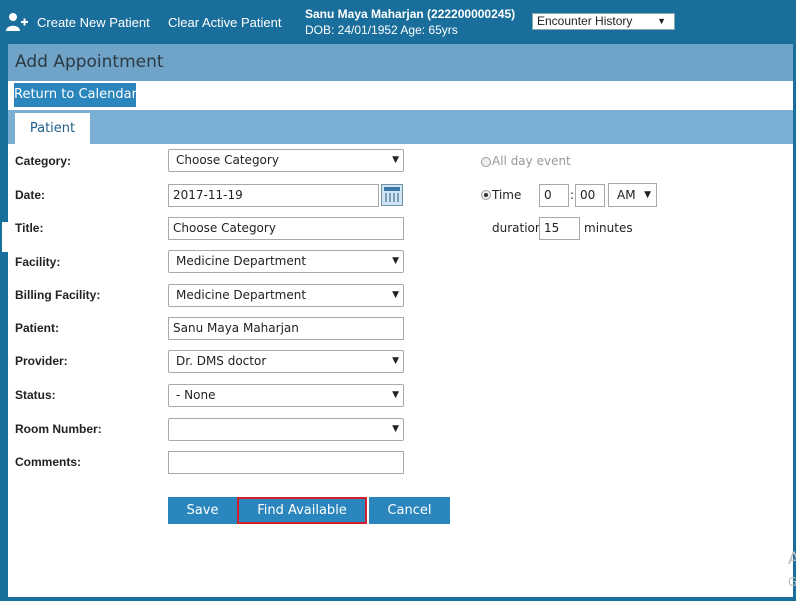 This screenshot has width=796, height=601. Describe the element at coordinates (29, 228) in the screenshot. I see `title-label: Title:` at that location.